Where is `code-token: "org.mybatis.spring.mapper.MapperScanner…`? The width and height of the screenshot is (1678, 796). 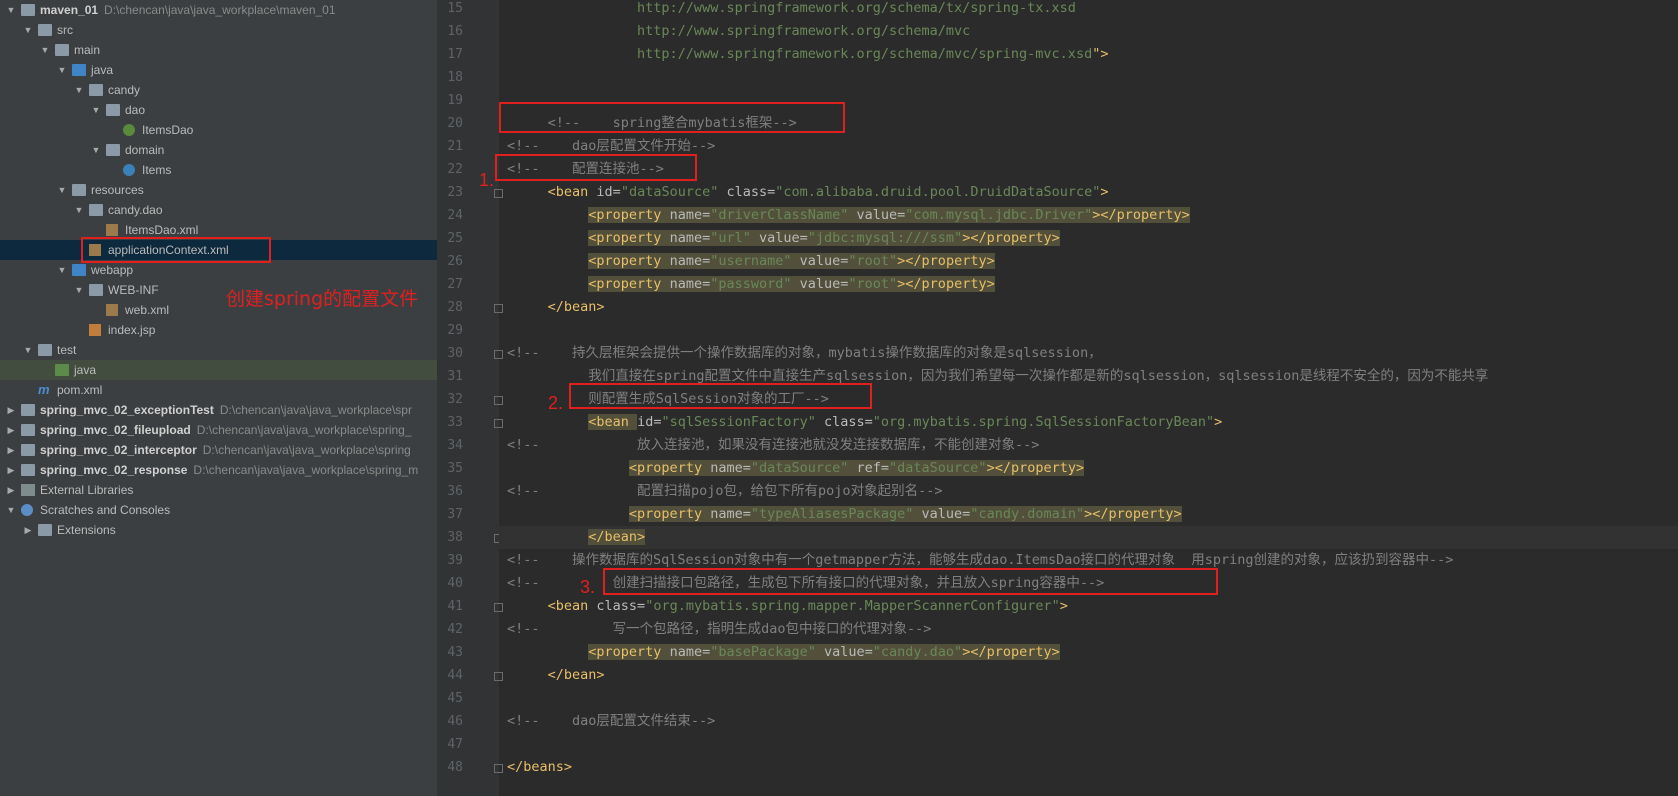
code-token: "org.mybatis.spring.mapper.MapperScanner… is located at coordinates (852, 606).